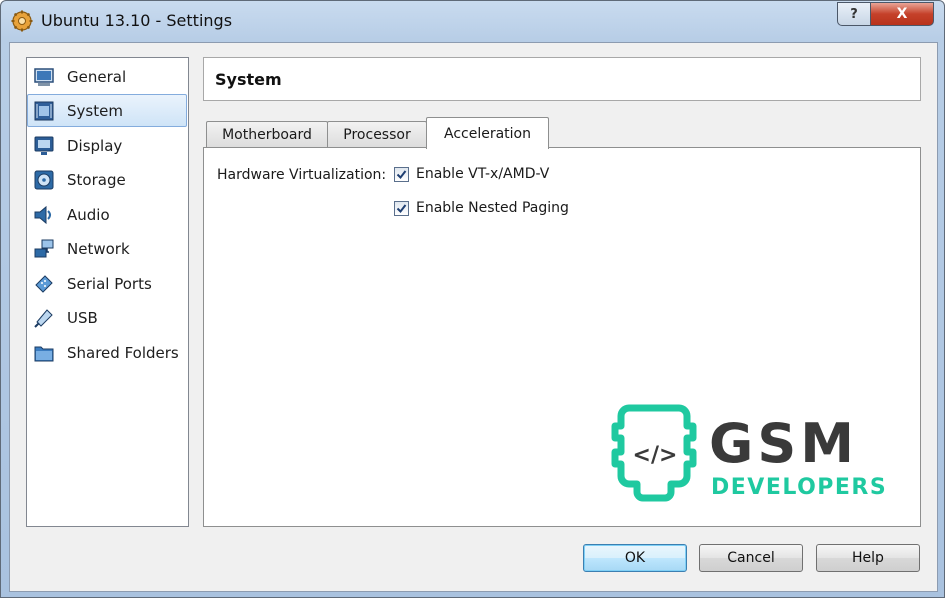 This screenshot has height=598, width=945. I want to click on ok-button: OK, so click(635, 558).